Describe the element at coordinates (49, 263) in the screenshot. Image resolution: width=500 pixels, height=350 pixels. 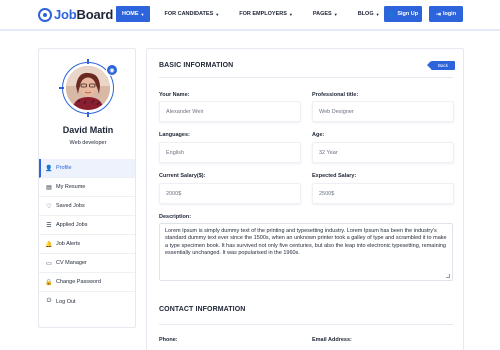
I see `folder-icon: ▭` at that location.